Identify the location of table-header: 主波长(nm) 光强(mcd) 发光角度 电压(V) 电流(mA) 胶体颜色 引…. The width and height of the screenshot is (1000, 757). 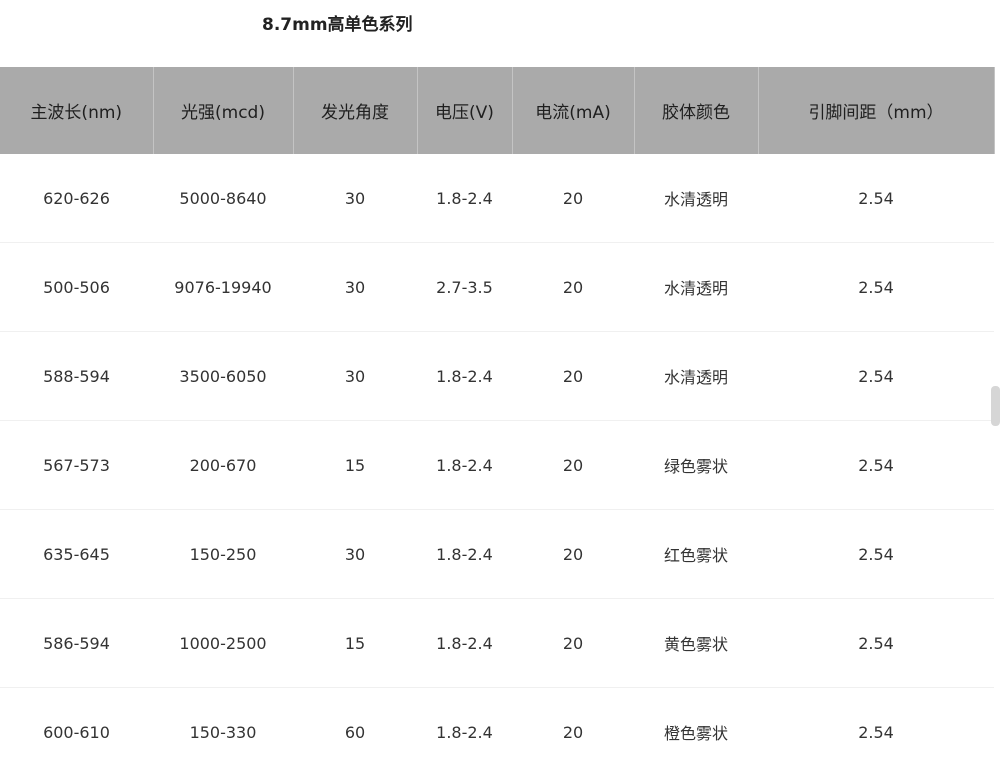
(497, 110).